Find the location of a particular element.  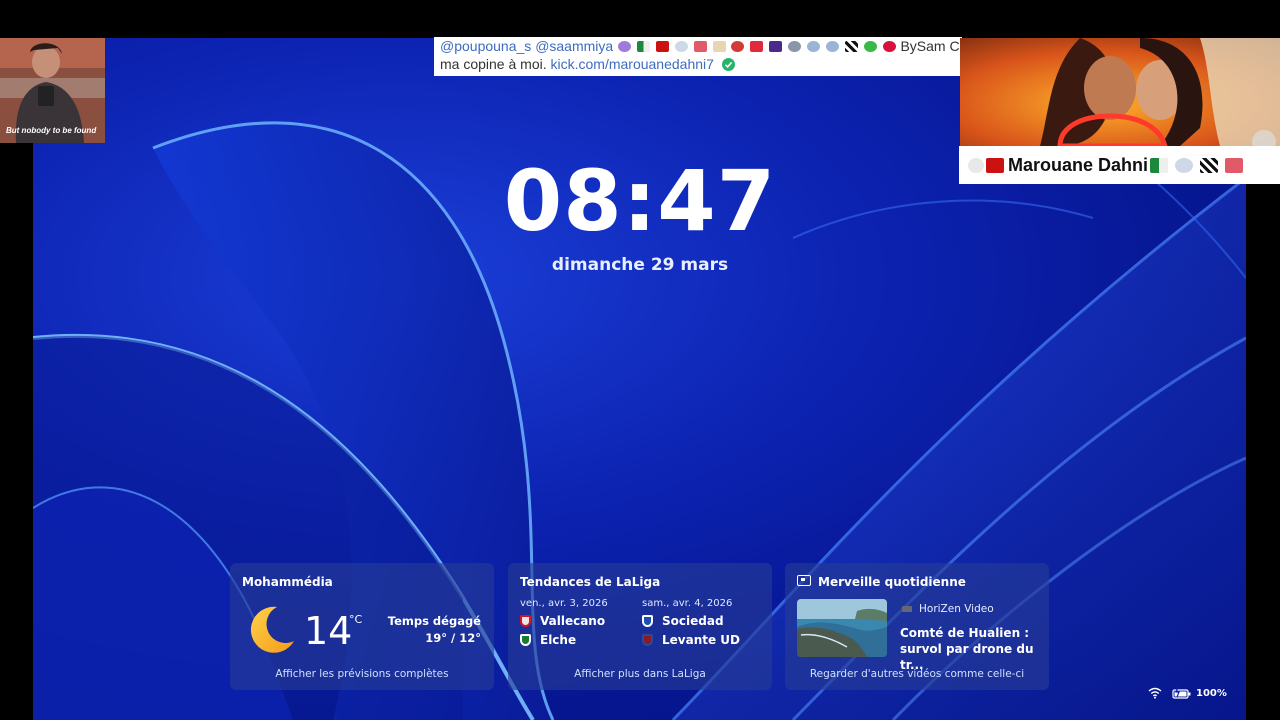

chat-line-2: ma copine à moi. kick.com/marouanedahni7 is located at coordinates (587, 64).